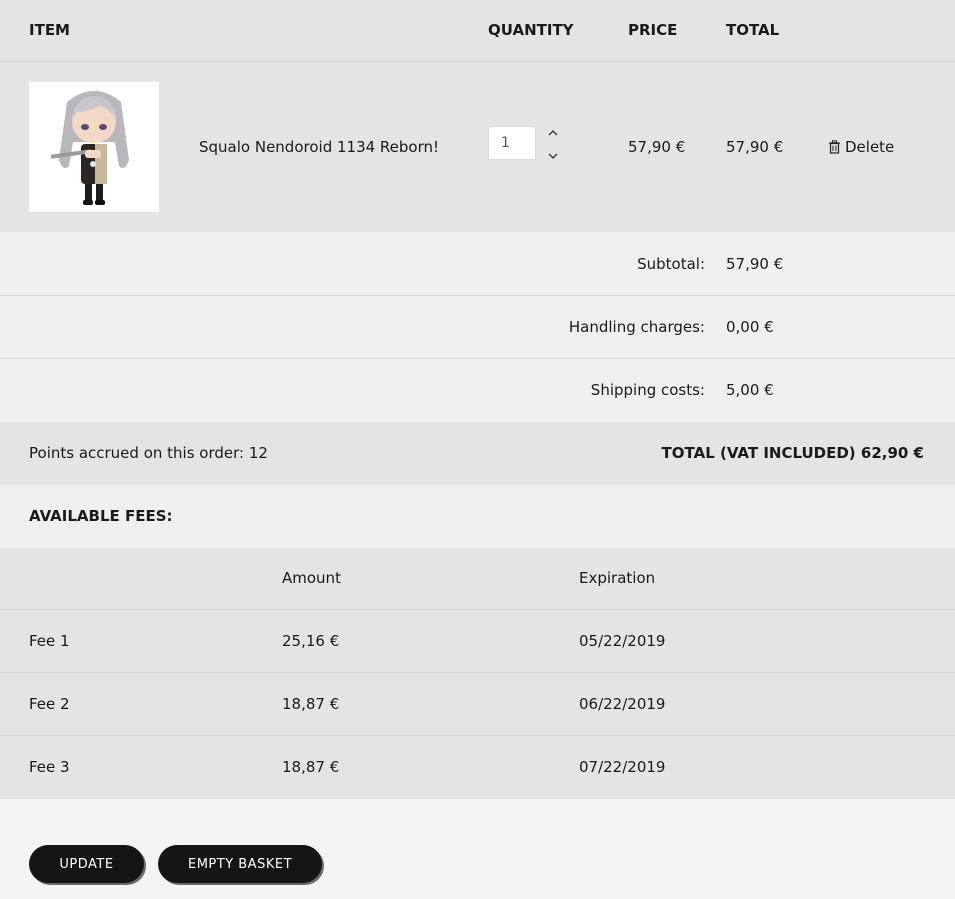 The width and height of the screenshot is (955, 899). I want to click on fees-header: Amount Expiration, so click(477, 579).